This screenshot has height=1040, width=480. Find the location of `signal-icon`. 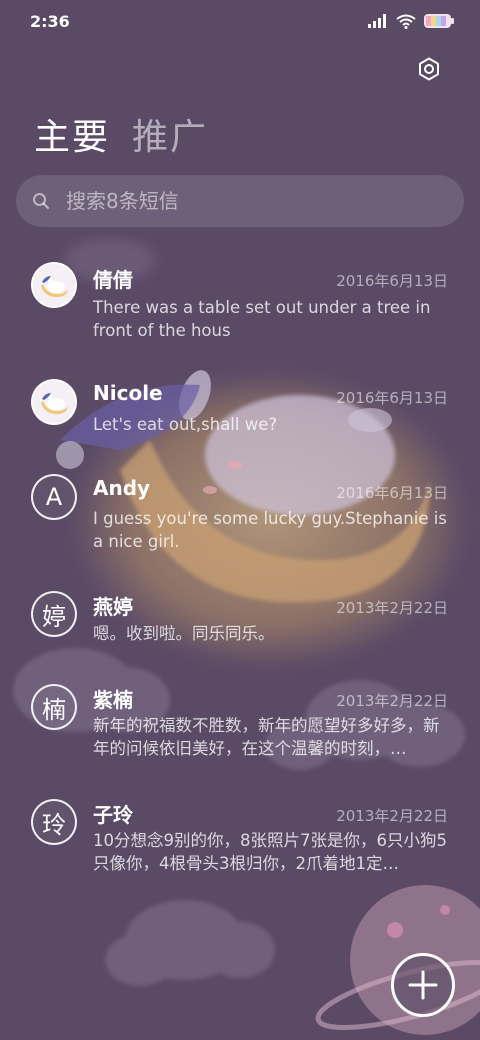

signal-icon is located at coordinates (377, 21).